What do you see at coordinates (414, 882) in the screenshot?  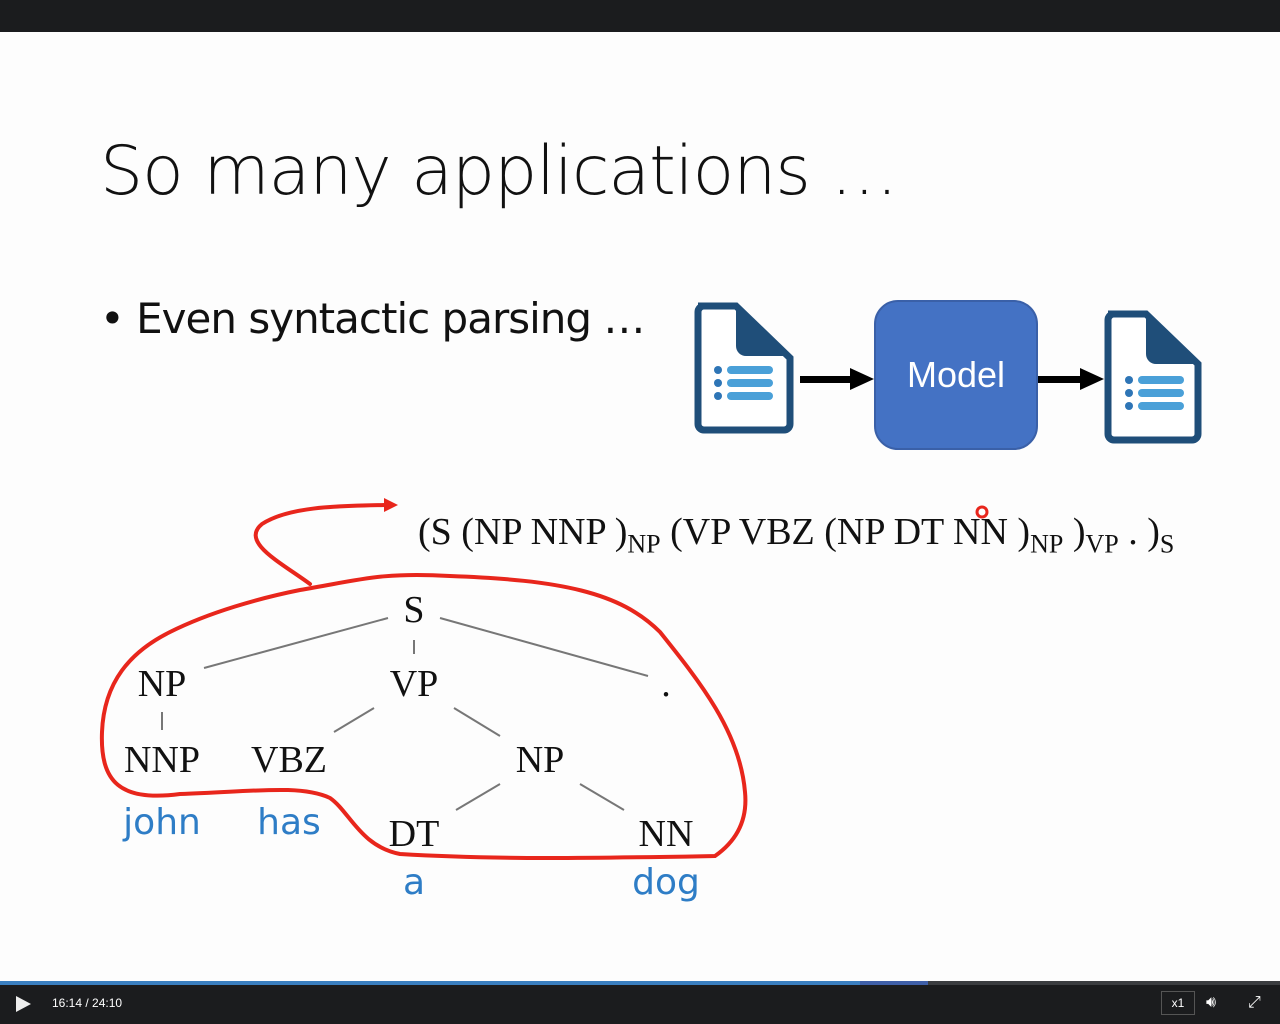 I see `tree-word-a: a` at bounding box center [414, 882].